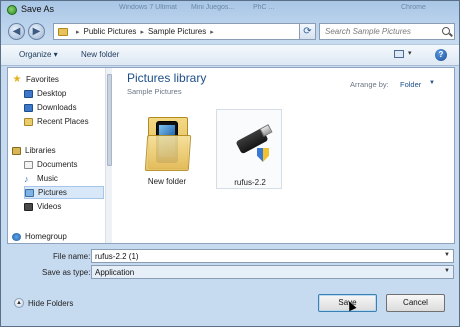  What do you see at coordinates (52, 93) in the screenshot?
I see `nav-label: Desktop` at bounding box center [52, 93].